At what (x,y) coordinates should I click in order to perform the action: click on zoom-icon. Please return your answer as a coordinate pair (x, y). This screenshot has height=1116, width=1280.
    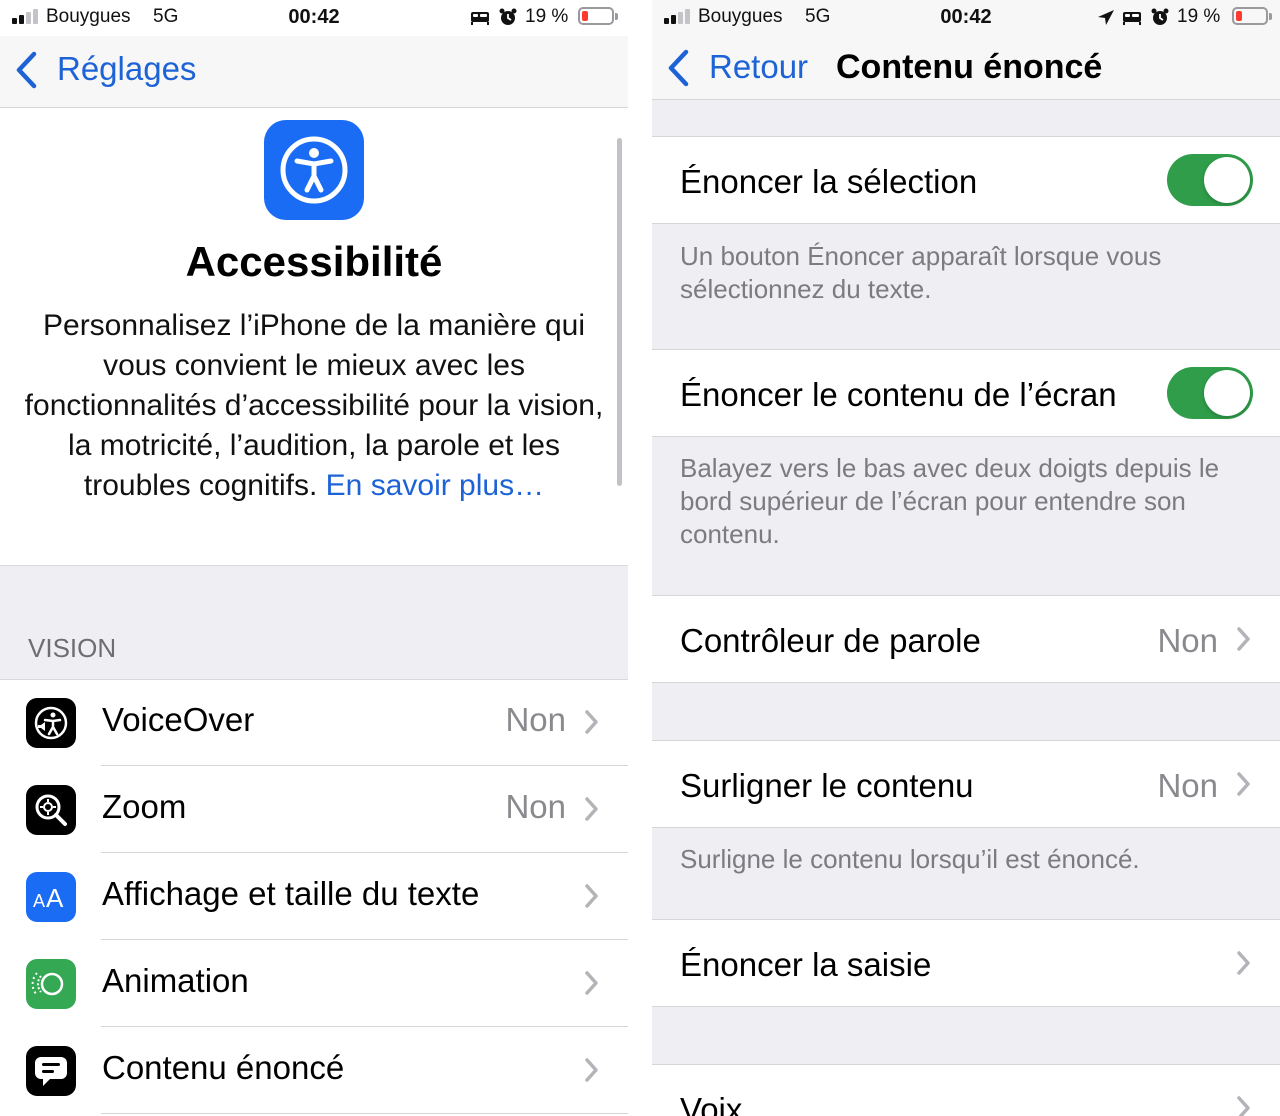
    Looking at the image, I should click on (51, 810).